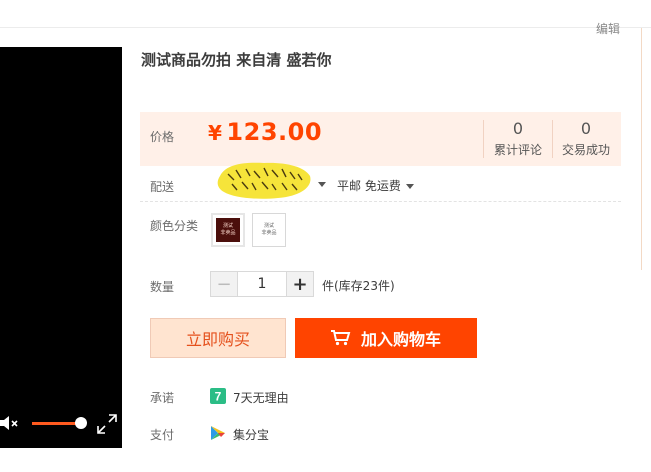 This screenshot has width=651, height=472. What do you see at coordinates (162, 287) in the screenshot?
I see `quantity-label: 数量` at bounding box center [162, 287].